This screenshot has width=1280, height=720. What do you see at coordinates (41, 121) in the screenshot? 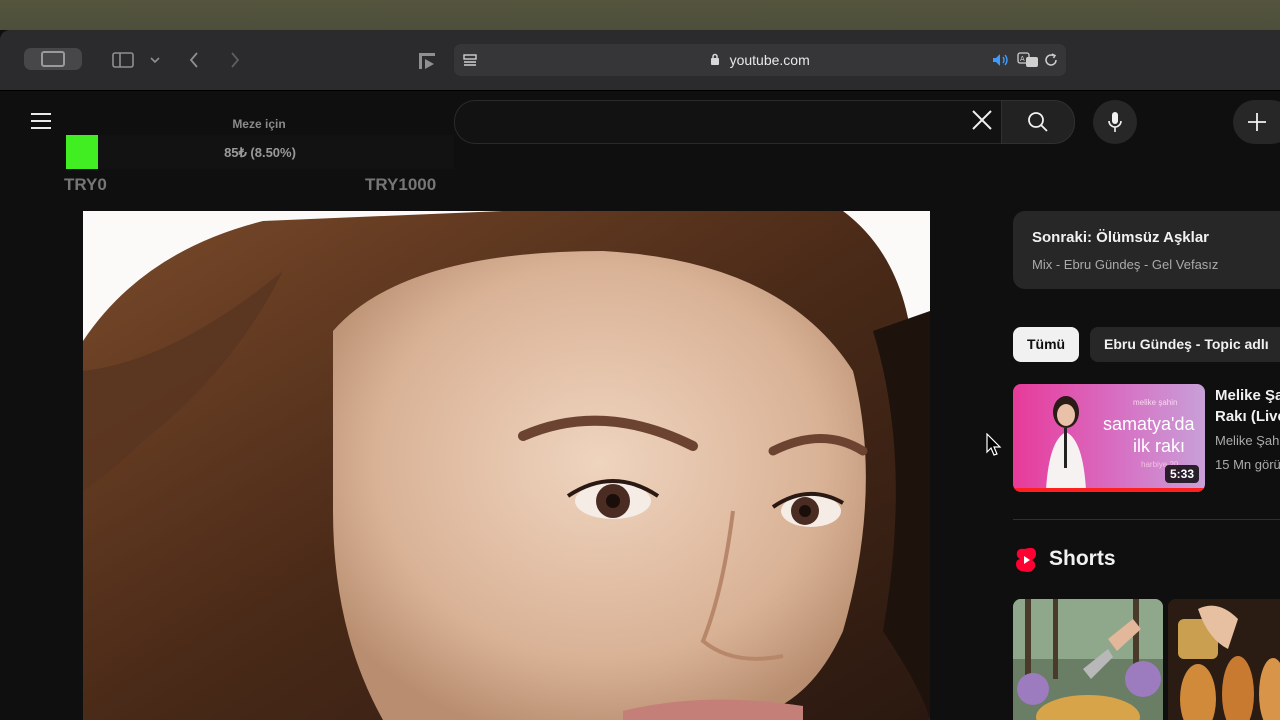
I see `hamburger-menu-icon` at bounding box center [41, 121].